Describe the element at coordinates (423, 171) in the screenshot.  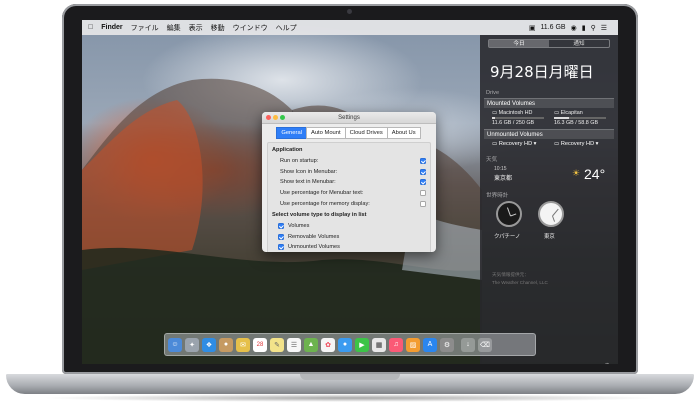
I see `show-icon-checkbox` at that location.